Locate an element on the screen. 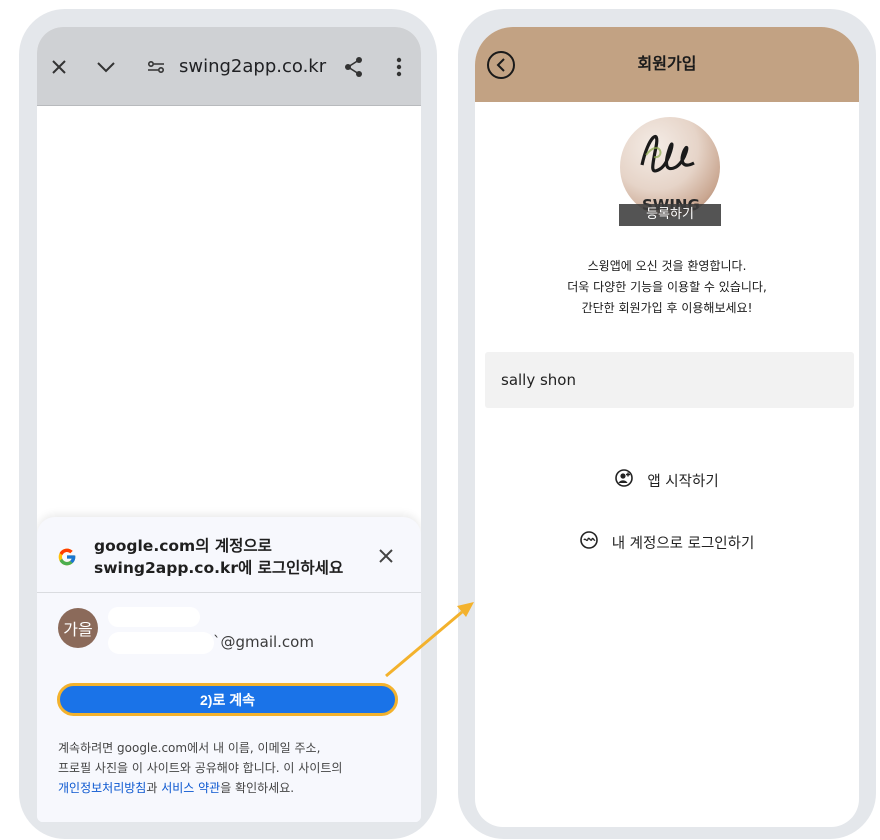 The height and width of the screenshot is (840, 880). legal-line1: 계속하려면 google.com에서 내 이름, 이메일 주소, is located at coordinates (189, 748).